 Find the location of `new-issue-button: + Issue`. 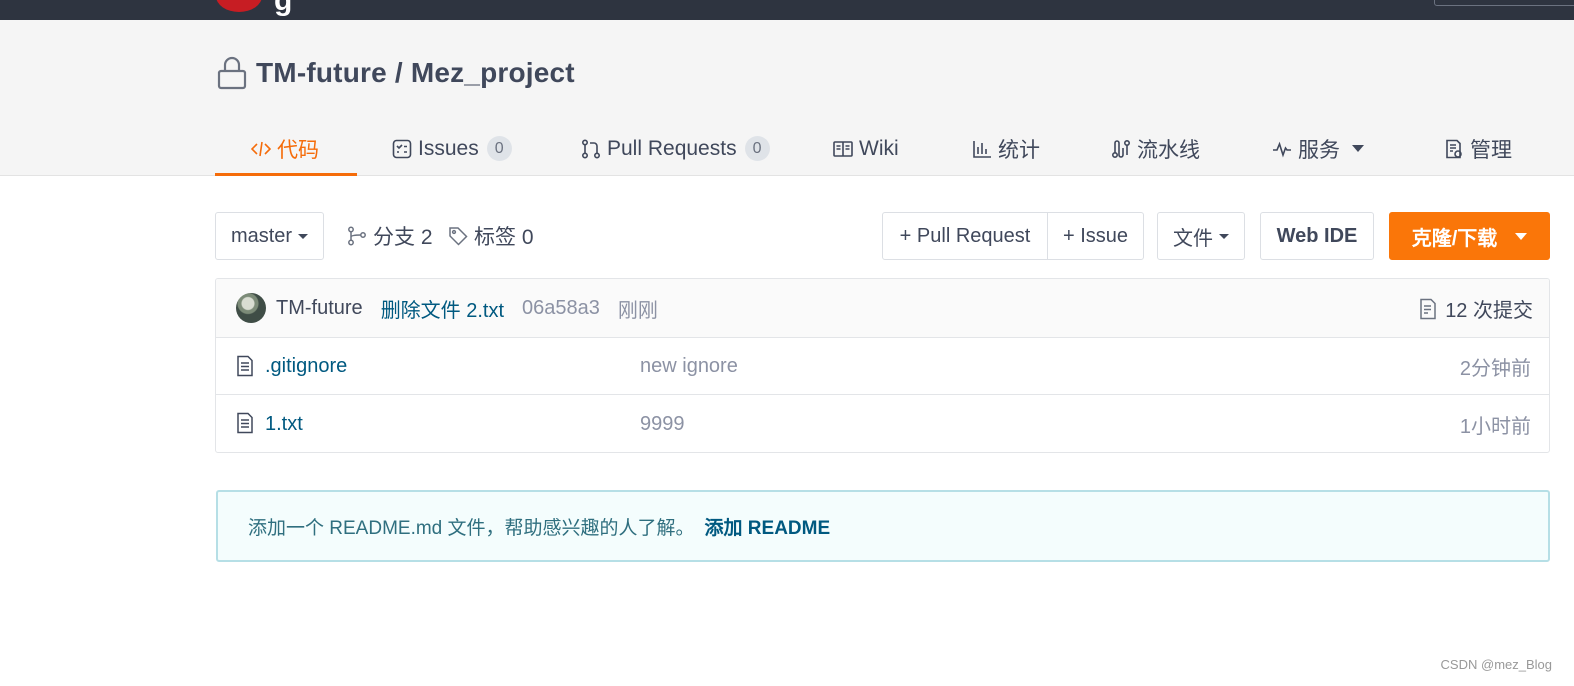

new-issue-button: + Issue is located at coordinates (1095, 236).